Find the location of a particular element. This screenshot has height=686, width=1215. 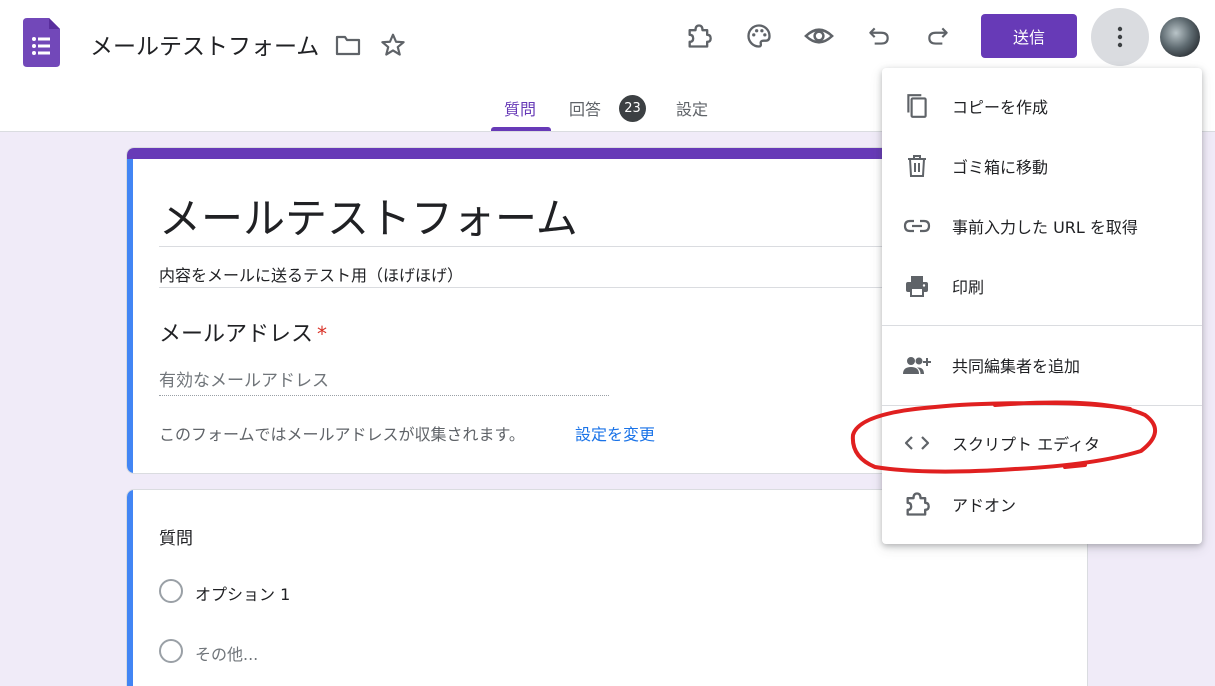

question-title: 質問 is located at coordinates (176, 536).